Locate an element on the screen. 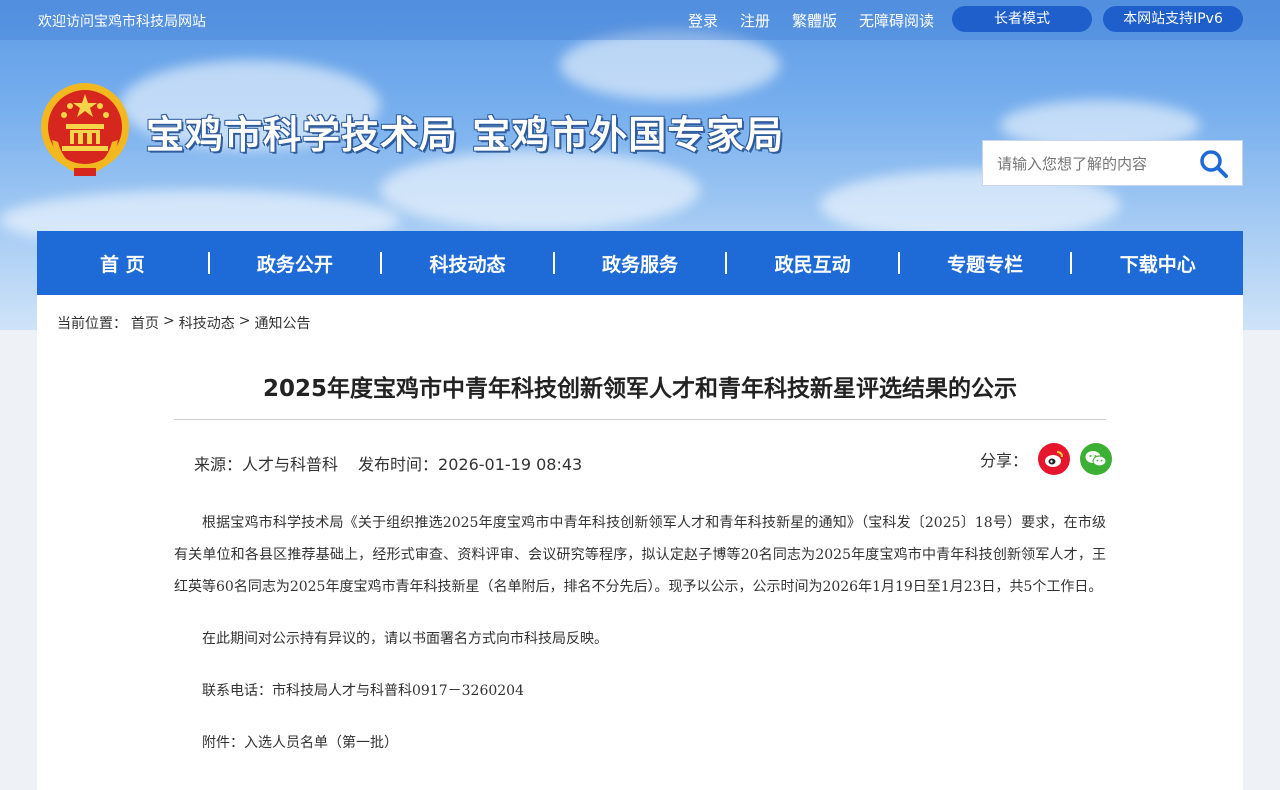  wechat-icon is located at coordinates (1096, 459).